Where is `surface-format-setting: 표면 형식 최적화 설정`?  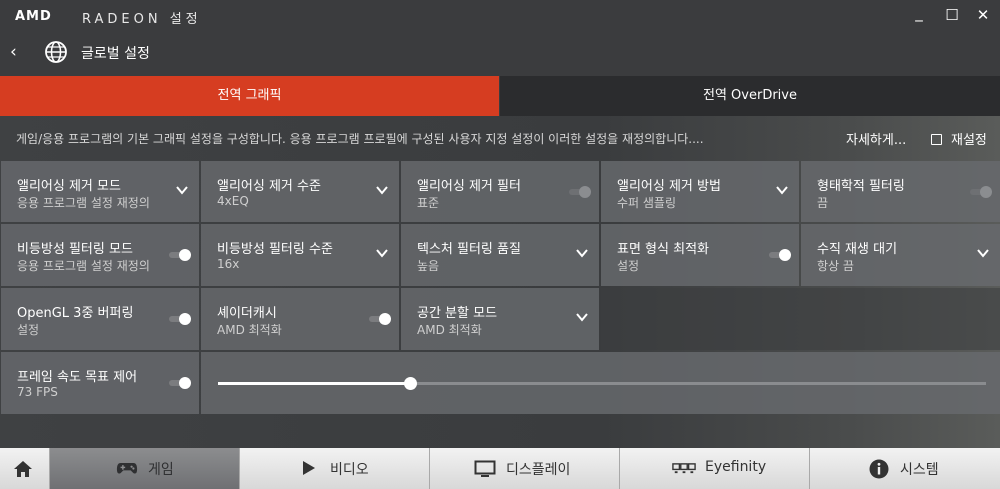 surface-format-setting: 표면 형식 최적화 설정 is located at coordinates (700, 255).